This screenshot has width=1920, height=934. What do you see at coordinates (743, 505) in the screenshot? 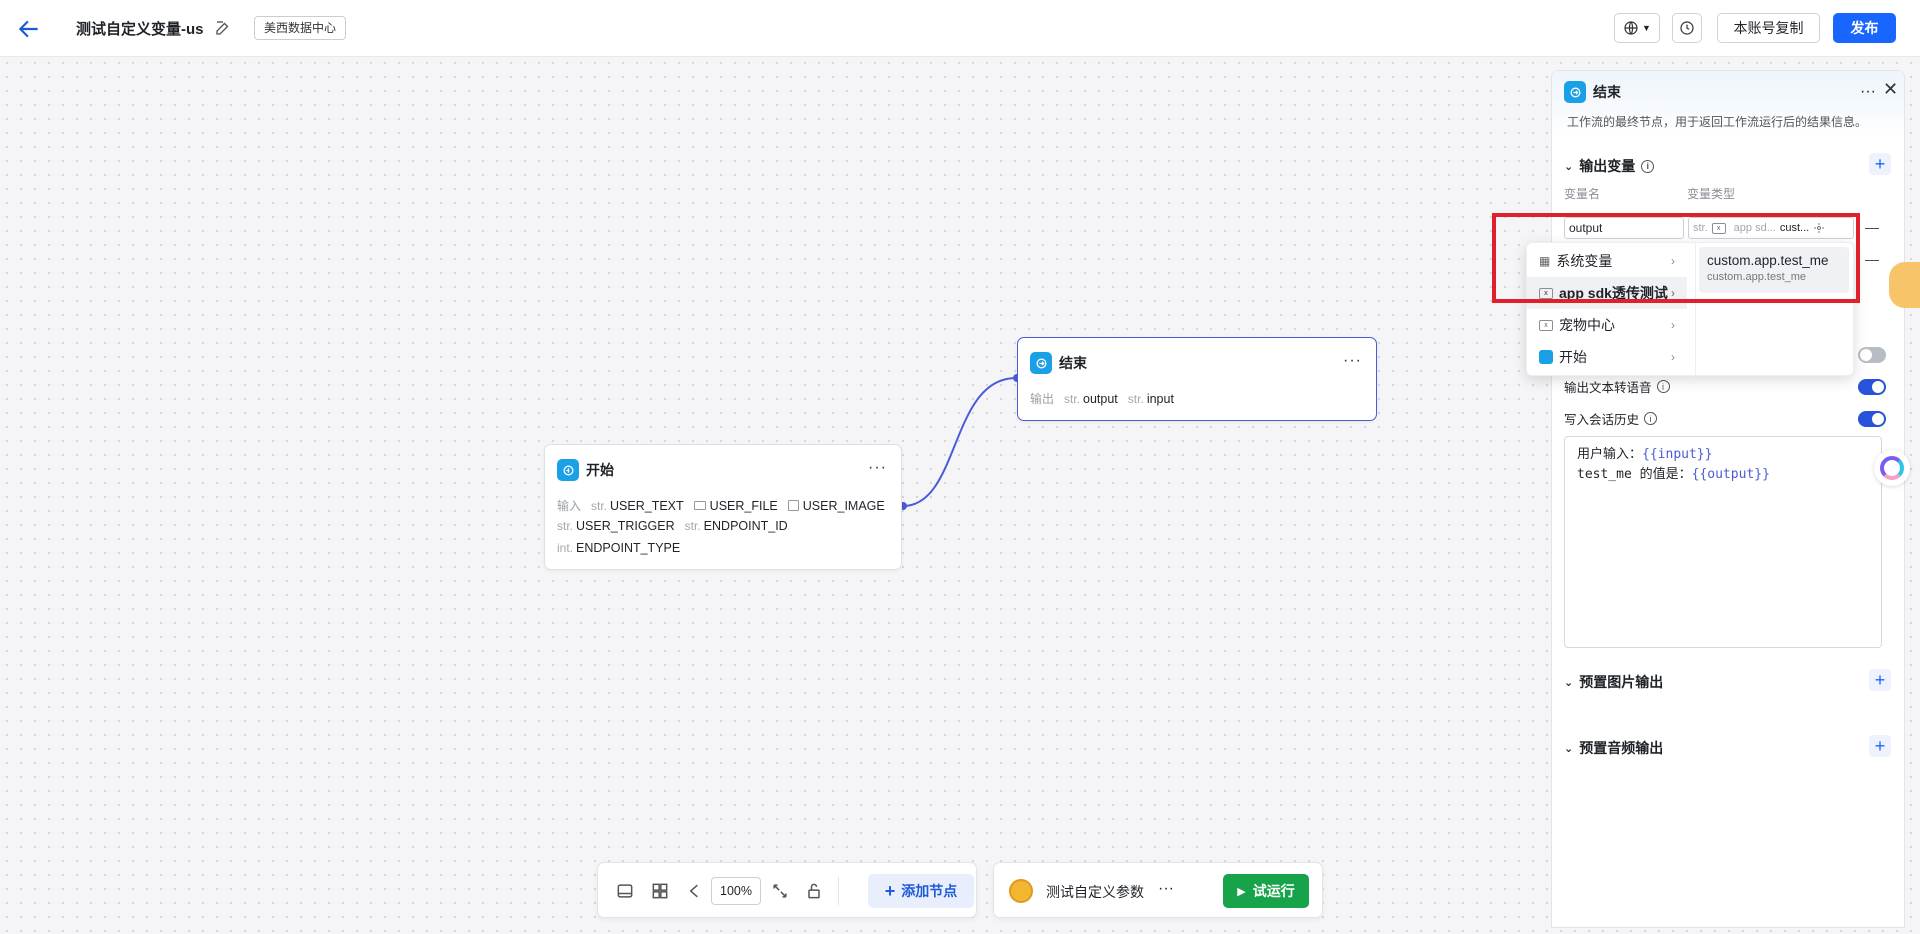
I see `var-user-file: USER_FILE` at bounding box center [743, 505].